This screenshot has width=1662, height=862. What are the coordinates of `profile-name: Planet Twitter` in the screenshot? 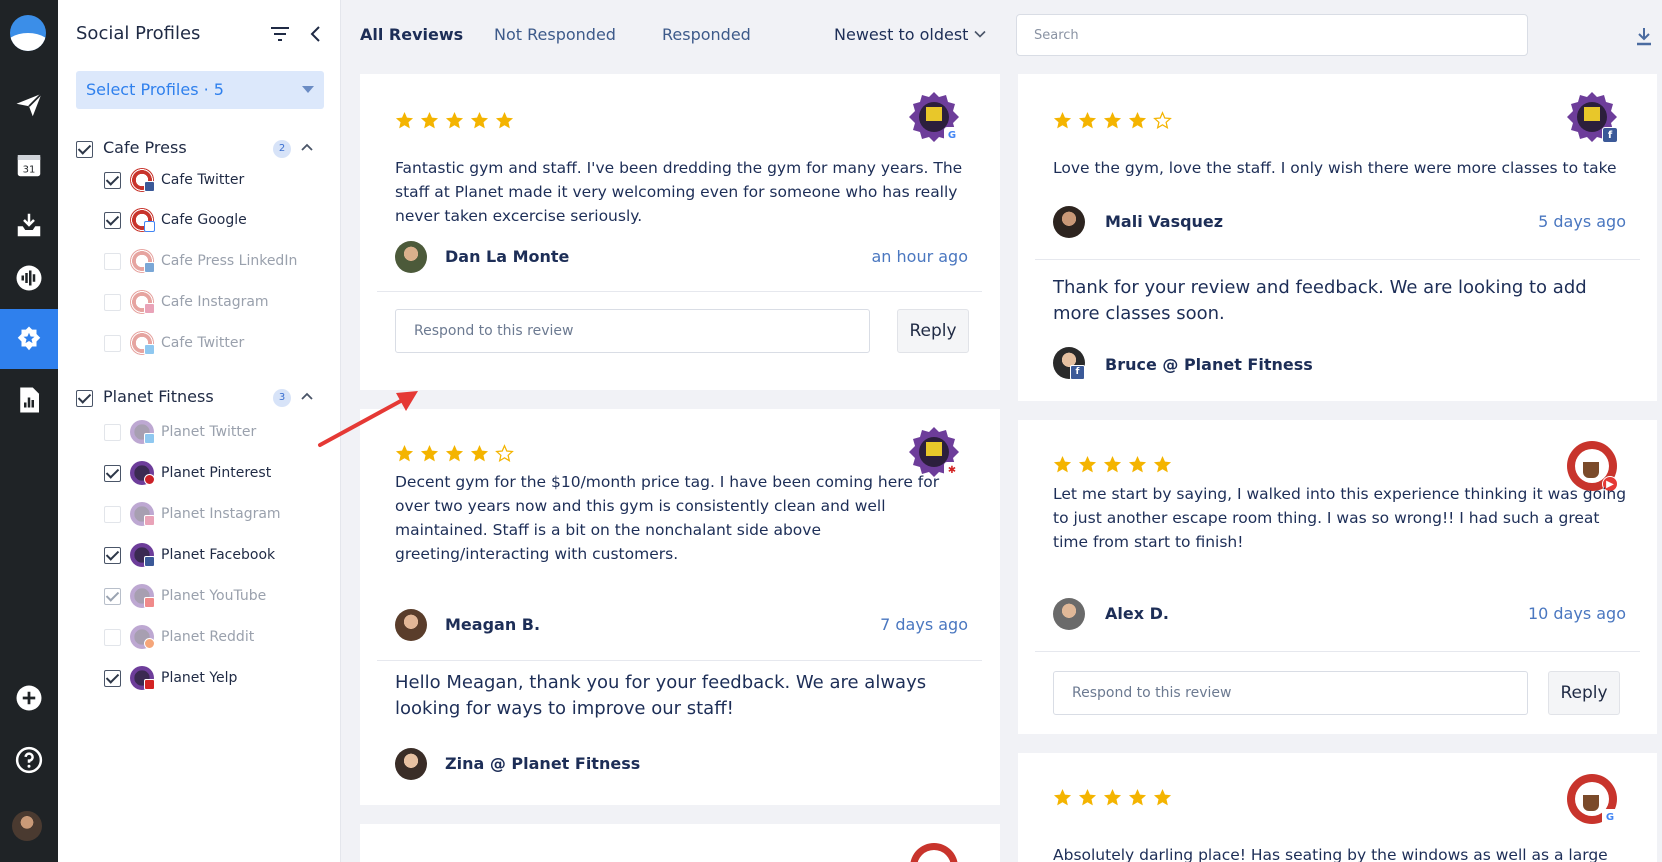 It's located at (209, 432).